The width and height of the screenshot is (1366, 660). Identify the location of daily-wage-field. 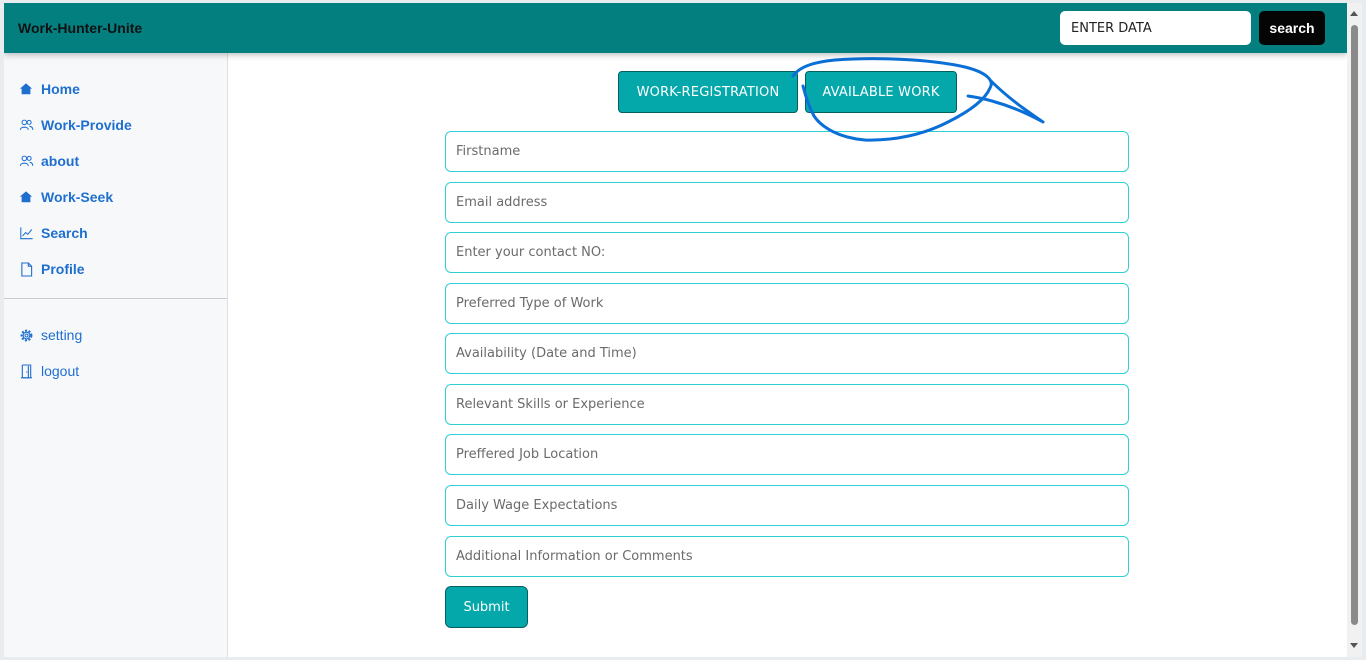
(787, 505).